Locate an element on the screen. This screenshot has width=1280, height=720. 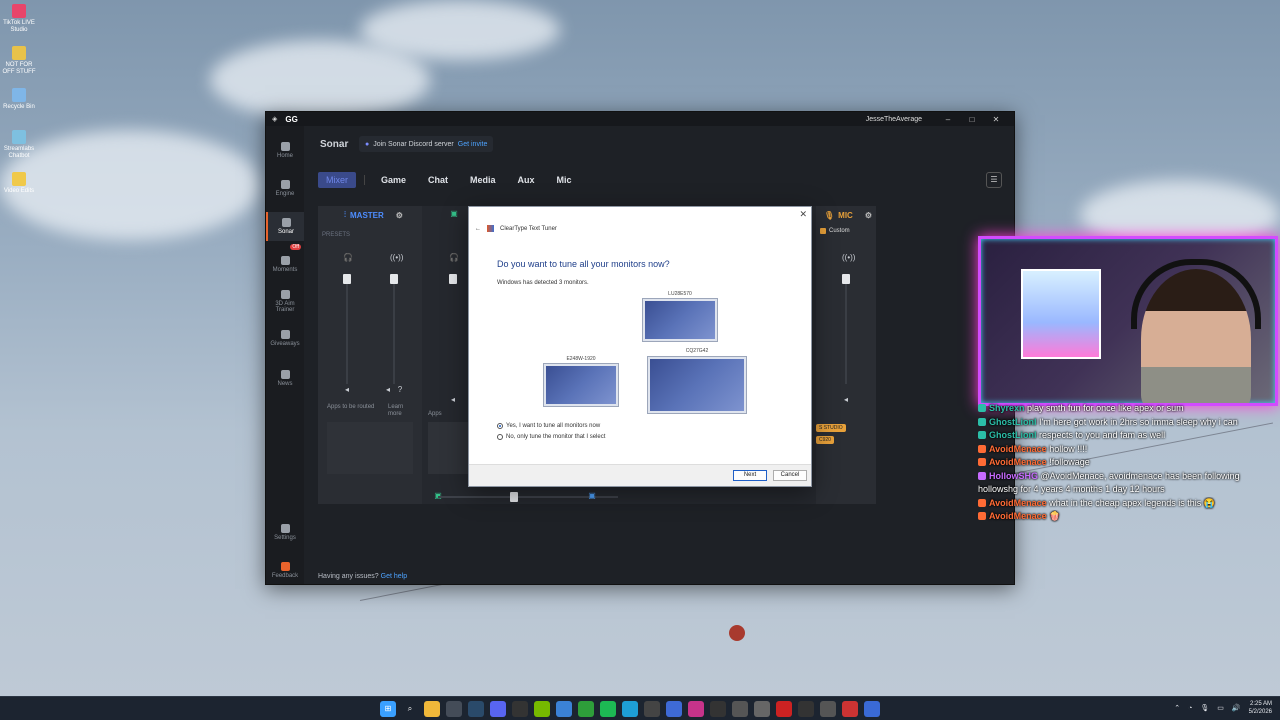
nvidia-icon is located at coordinates (542, 709).